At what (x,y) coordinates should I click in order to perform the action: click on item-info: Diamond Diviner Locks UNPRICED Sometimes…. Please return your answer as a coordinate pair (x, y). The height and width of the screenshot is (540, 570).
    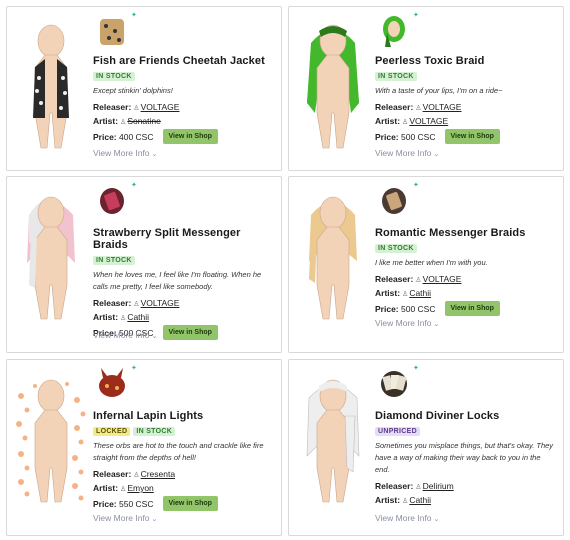
    Looking at the image, I should click on (466, 459).